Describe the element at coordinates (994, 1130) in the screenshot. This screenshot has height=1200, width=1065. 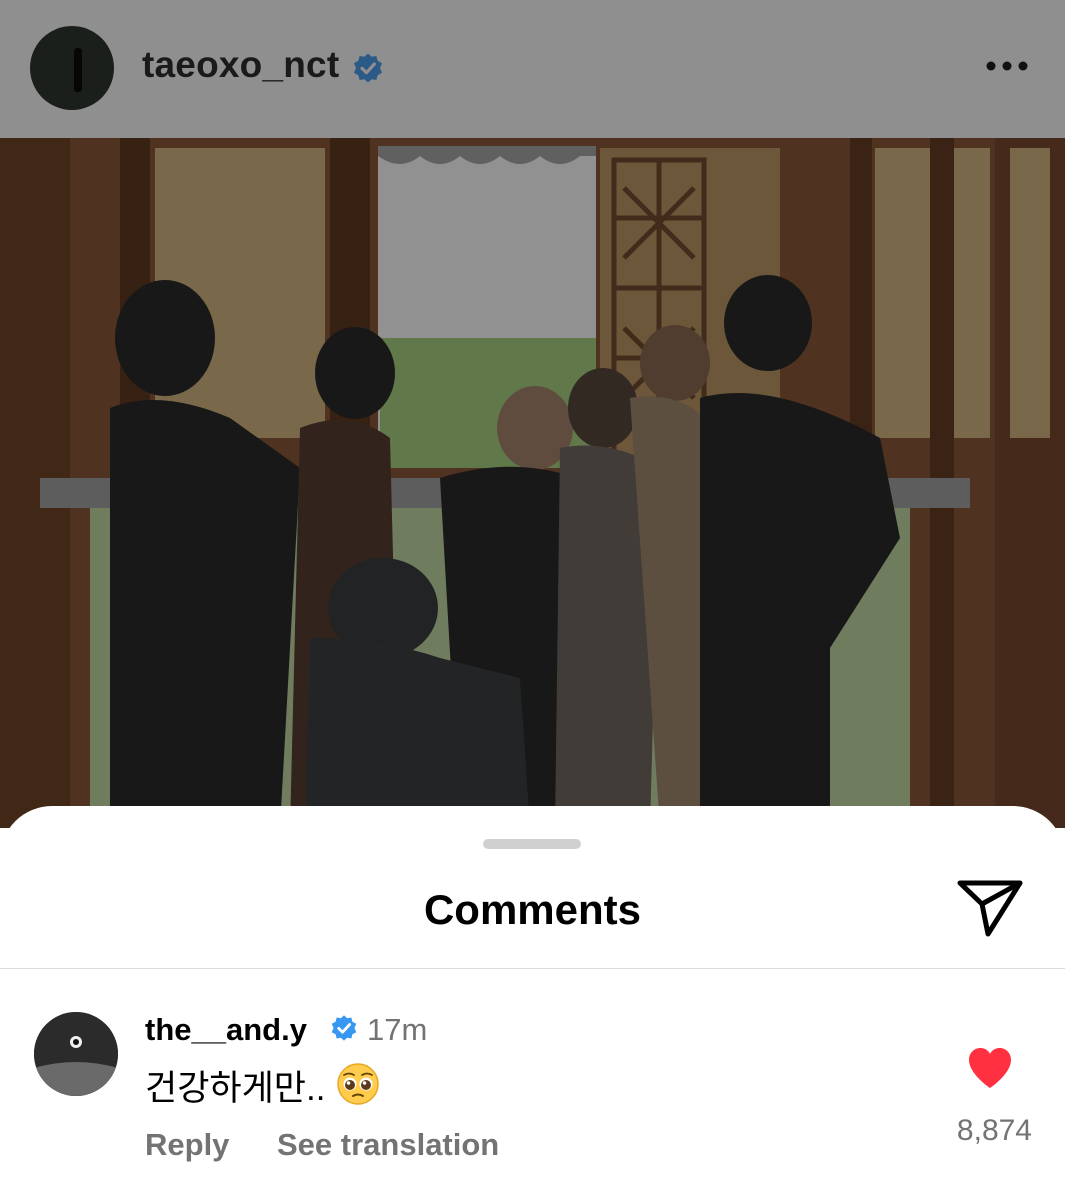
I see `like-count: 8,874` at that location.